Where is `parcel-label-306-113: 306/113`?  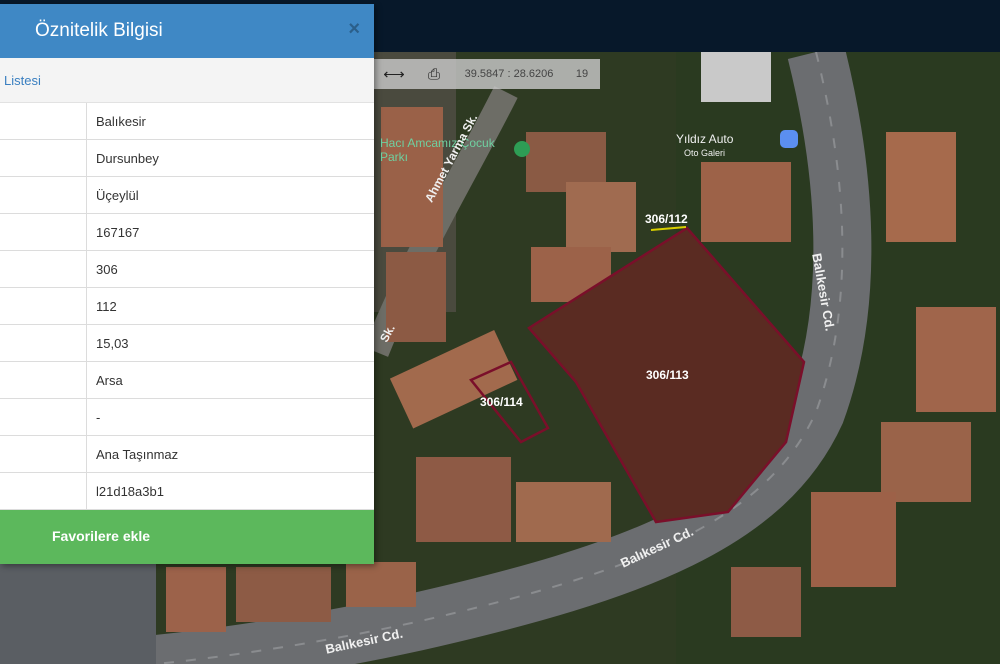 parcel-label-306-113: 306/113 is located at coordinates (667, 375).